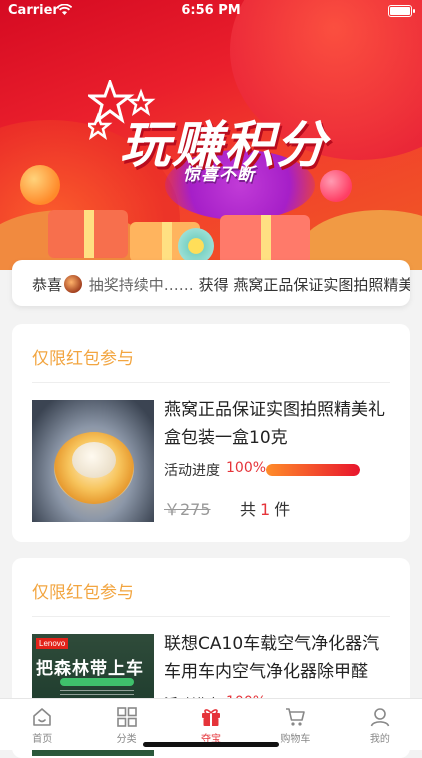 This screenshot has width=422, height=758. What do you see at coordinates (40, 185) in the screenshot?
I see `decor-ball` at bounding box center [40, 185].